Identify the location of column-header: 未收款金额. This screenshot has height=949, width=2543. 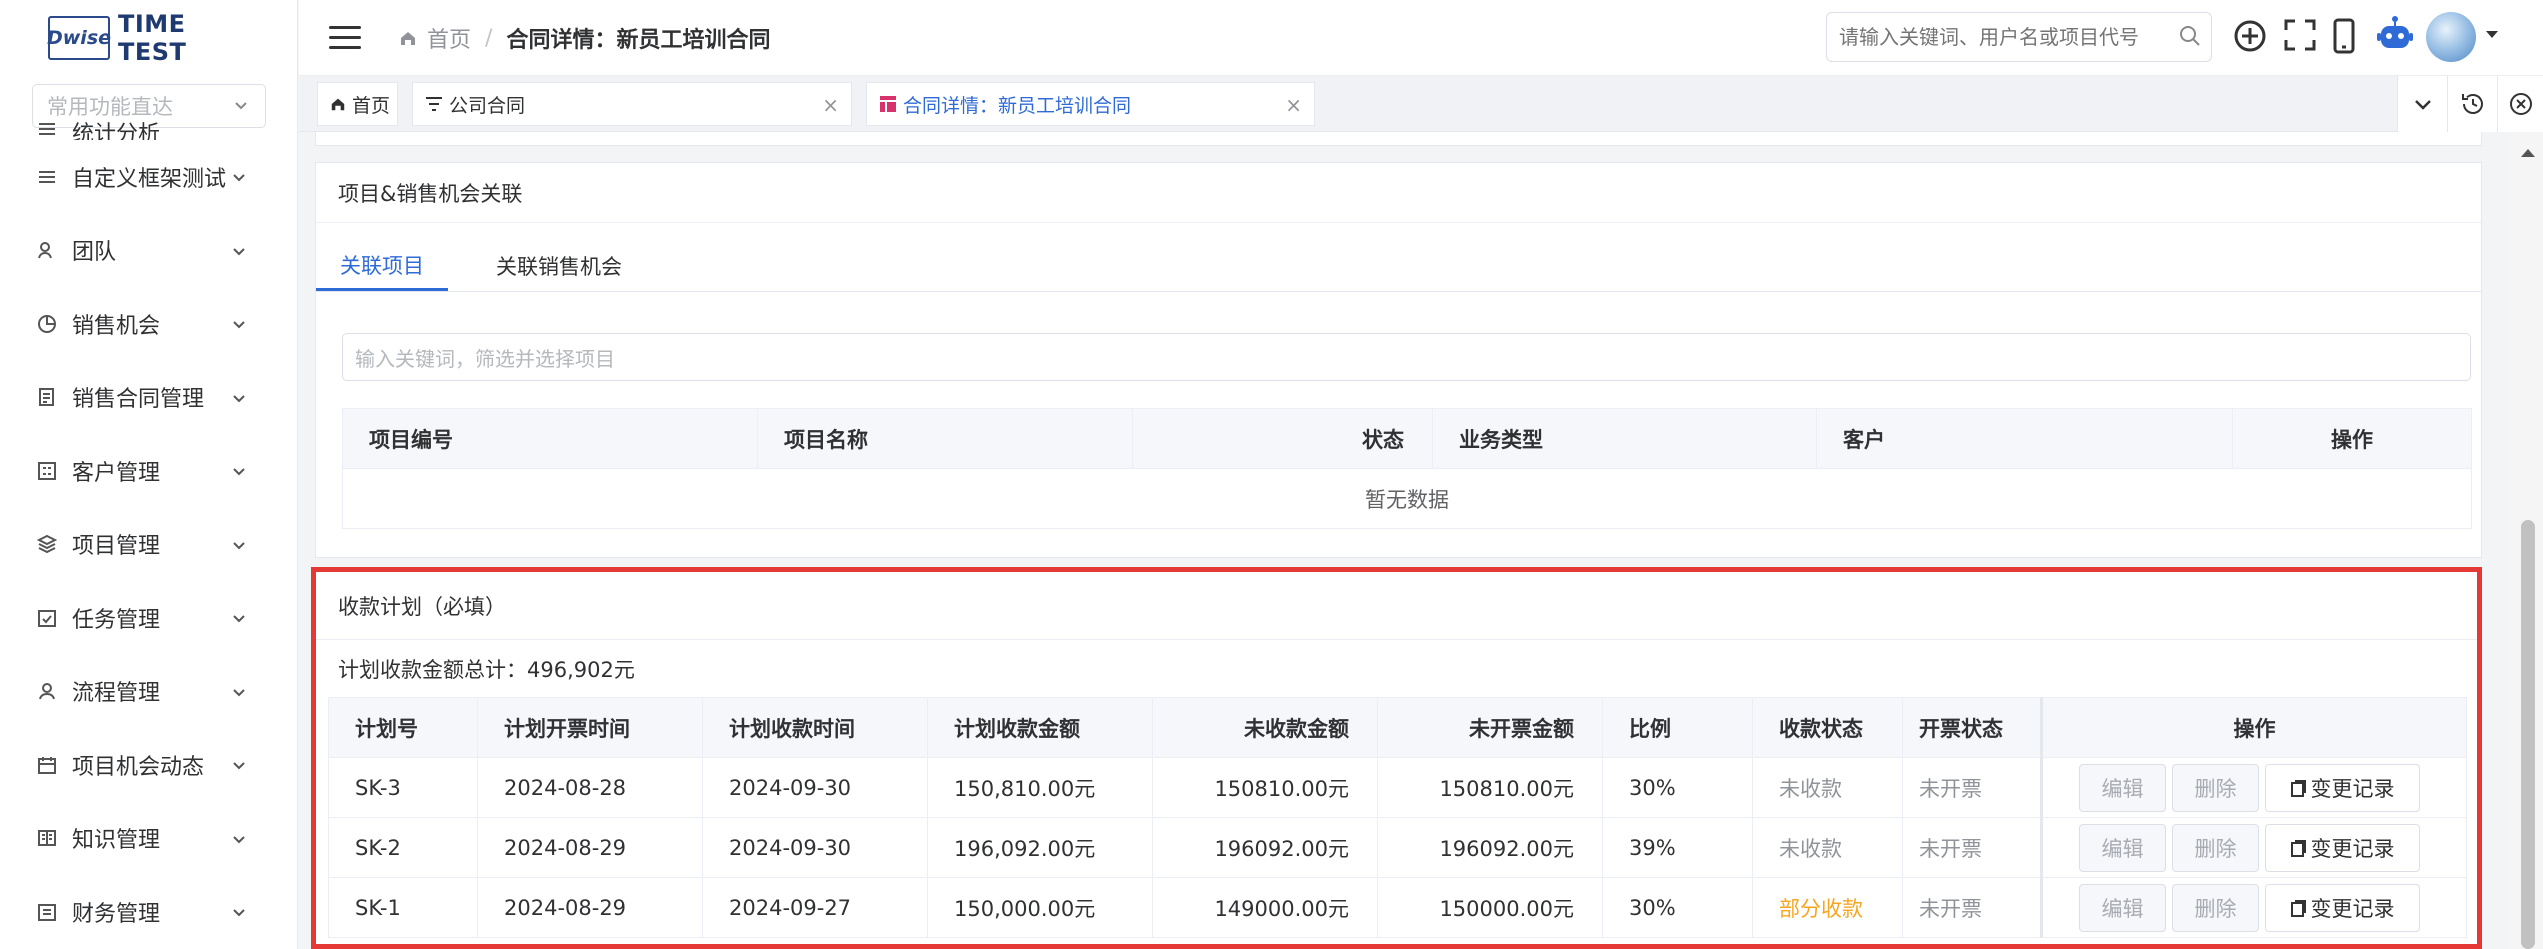
(1265, 727).